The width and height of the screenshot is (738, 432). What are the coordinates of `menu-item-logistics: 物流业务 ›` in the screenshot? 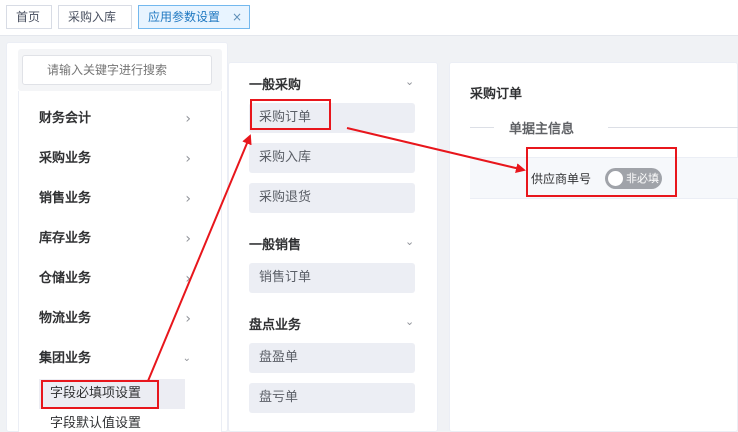 It's located at (120, 319).